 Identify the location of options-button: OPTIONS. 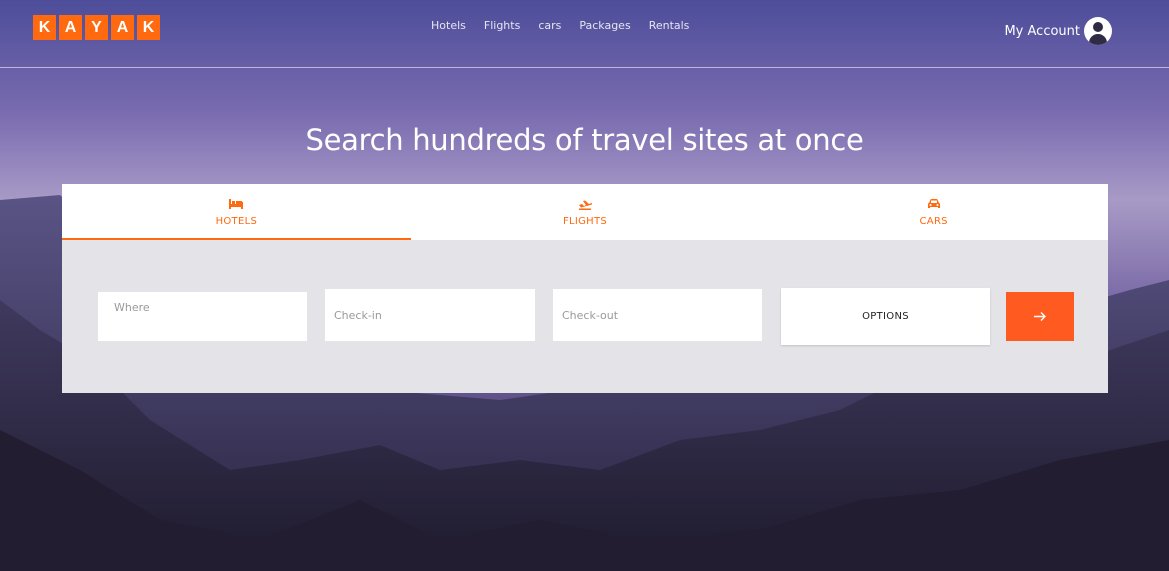
(885, 316).